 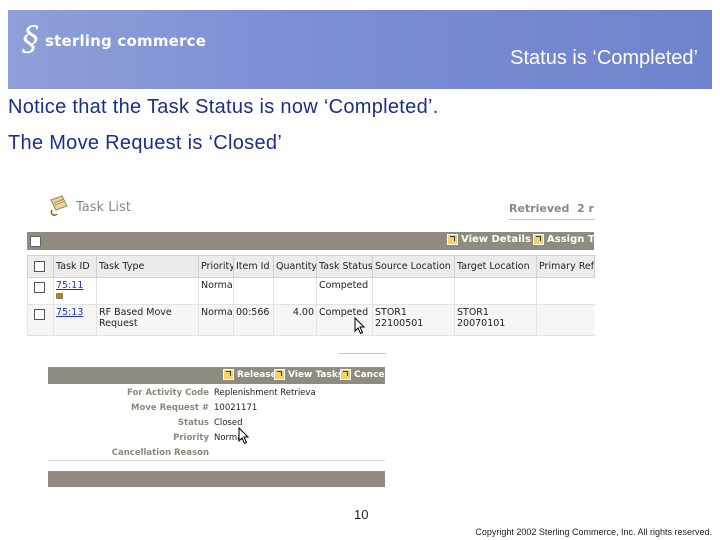 What do you see at coordinates (413, 291) in the screenshot?
I see `source-location-cell` at bounding box center [413, 291].